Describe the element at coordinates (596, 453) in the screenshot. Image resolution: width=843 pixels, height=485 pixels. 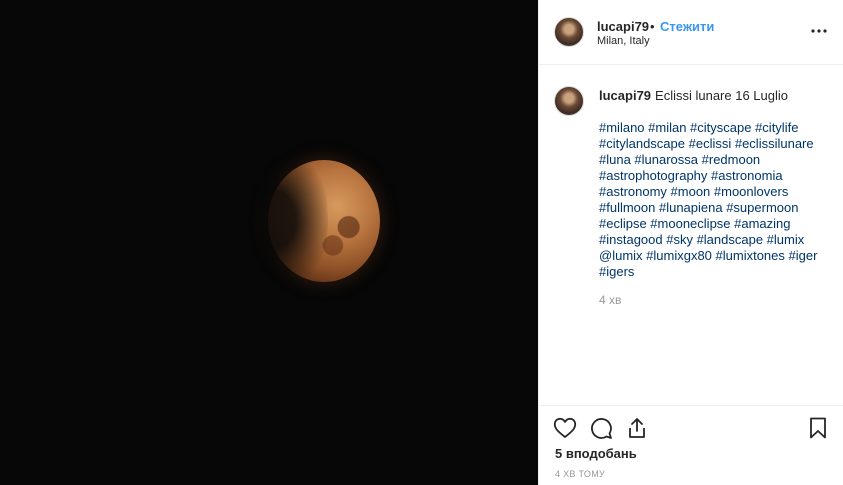
I see `likes-count: 5 вподобань` at that location.